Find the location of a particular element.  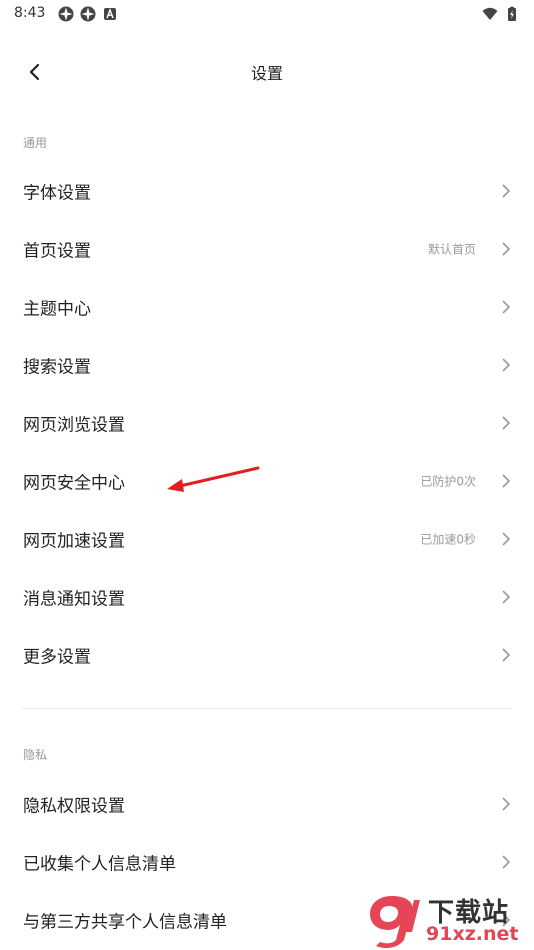

settings-item-theme: 主题中心 is located at coordinates (267, 307).